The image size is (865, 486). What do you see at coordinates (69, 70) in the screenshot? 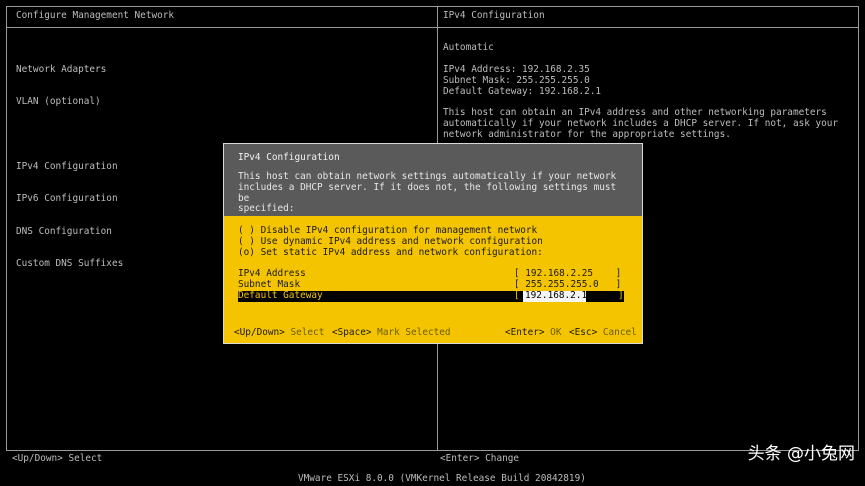
I see `menu-item-network-adapters: Network Adapters` at bounding box center [69, 70].